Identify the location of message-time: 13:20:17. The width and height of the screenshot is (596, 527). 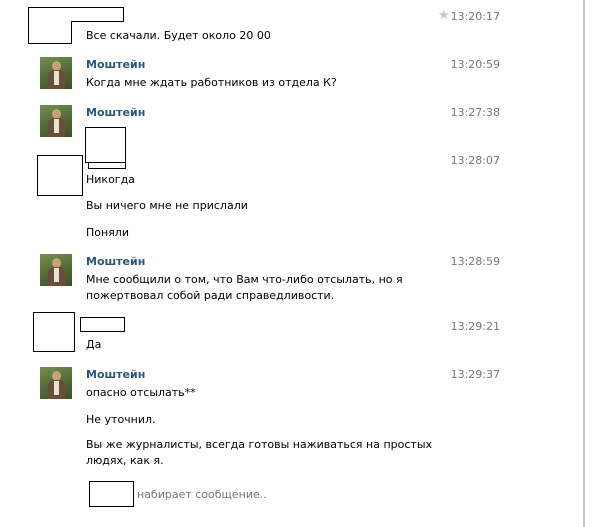
(475, 16).